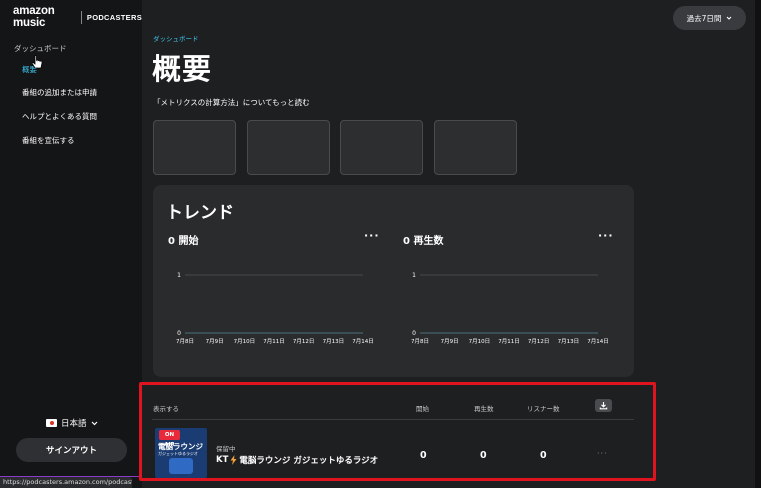 The image size is (761, 488). What do you see at coordinates (71, 450) in the screenshot?
I see `signout-button: サインアウト` at bounding box center [71, 450].